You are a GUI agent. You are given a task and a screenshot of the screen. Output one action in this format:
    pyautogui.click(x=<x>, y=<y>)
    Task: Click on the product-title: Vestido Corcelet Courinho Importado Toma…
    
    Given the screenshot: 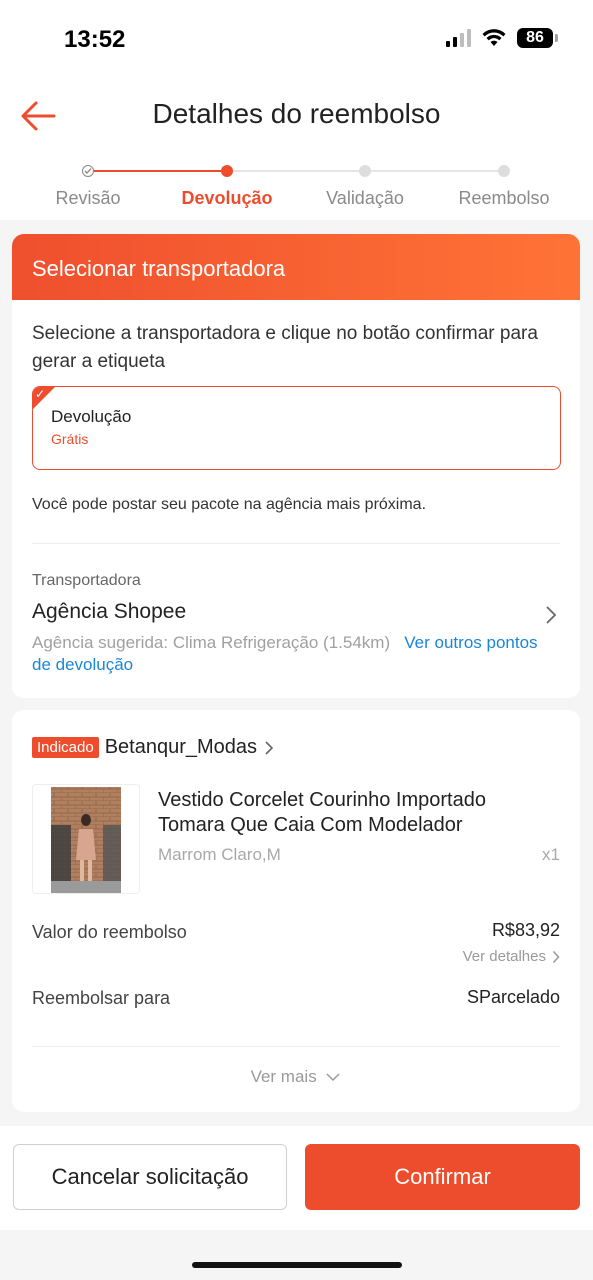 What is the action you would take?
    pyautogui.click(x=353, y=813)
    